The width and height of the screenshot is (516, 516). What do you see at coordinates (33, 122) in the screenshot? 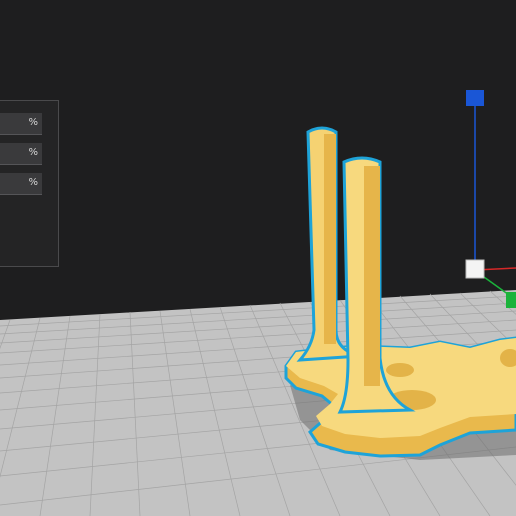
I see `scale-x-unit: %` at bounding box center [33, 122].